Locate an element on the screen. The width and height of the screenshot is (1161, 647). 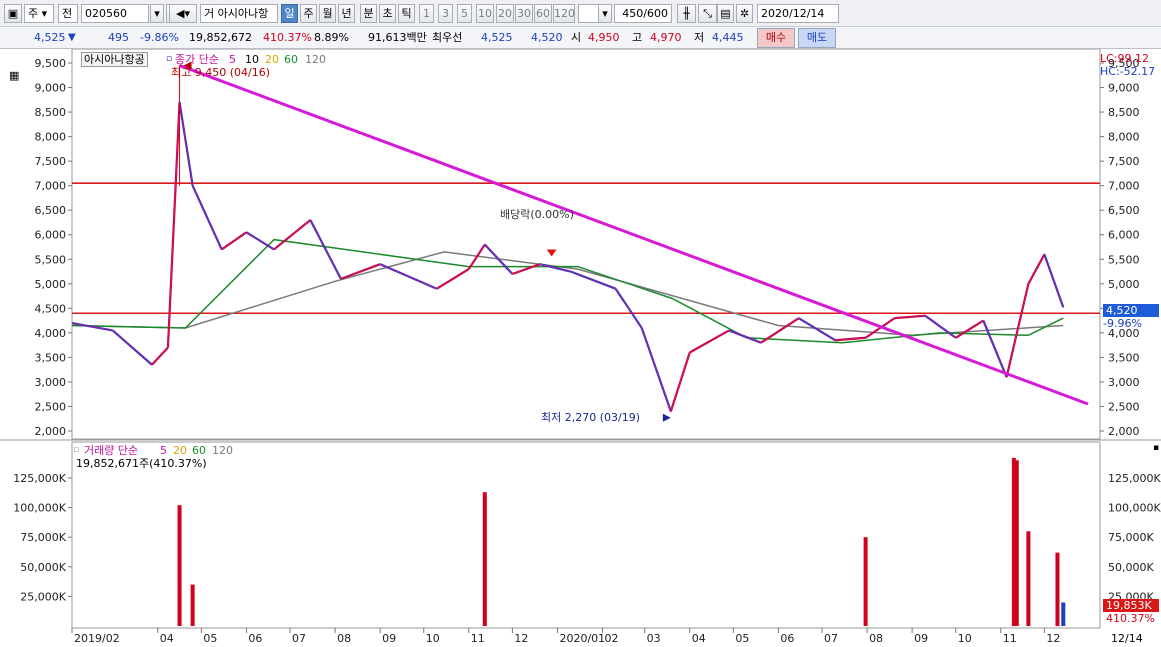
y-tick-label-right: 8,500 is located at coordinates (1124, 112).